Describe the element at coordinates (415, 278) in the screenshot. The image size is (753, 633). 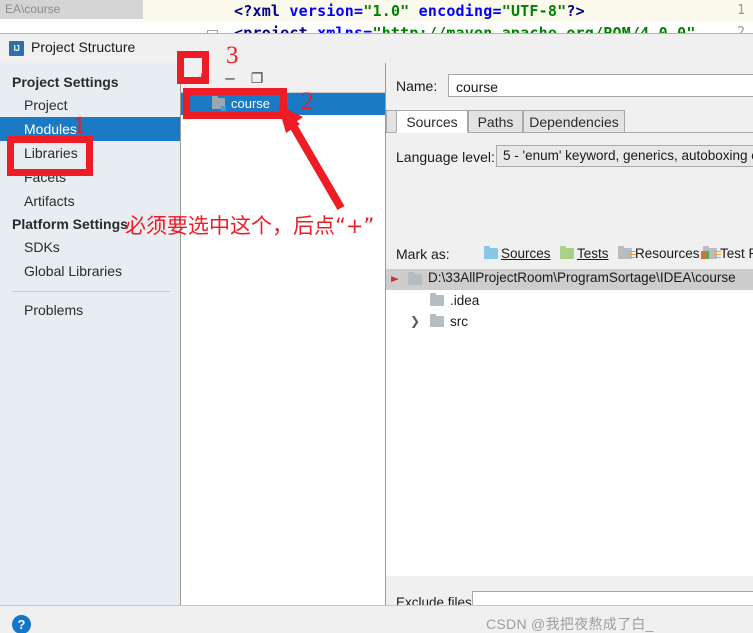
I see `content-root-folder-icon` at that location.